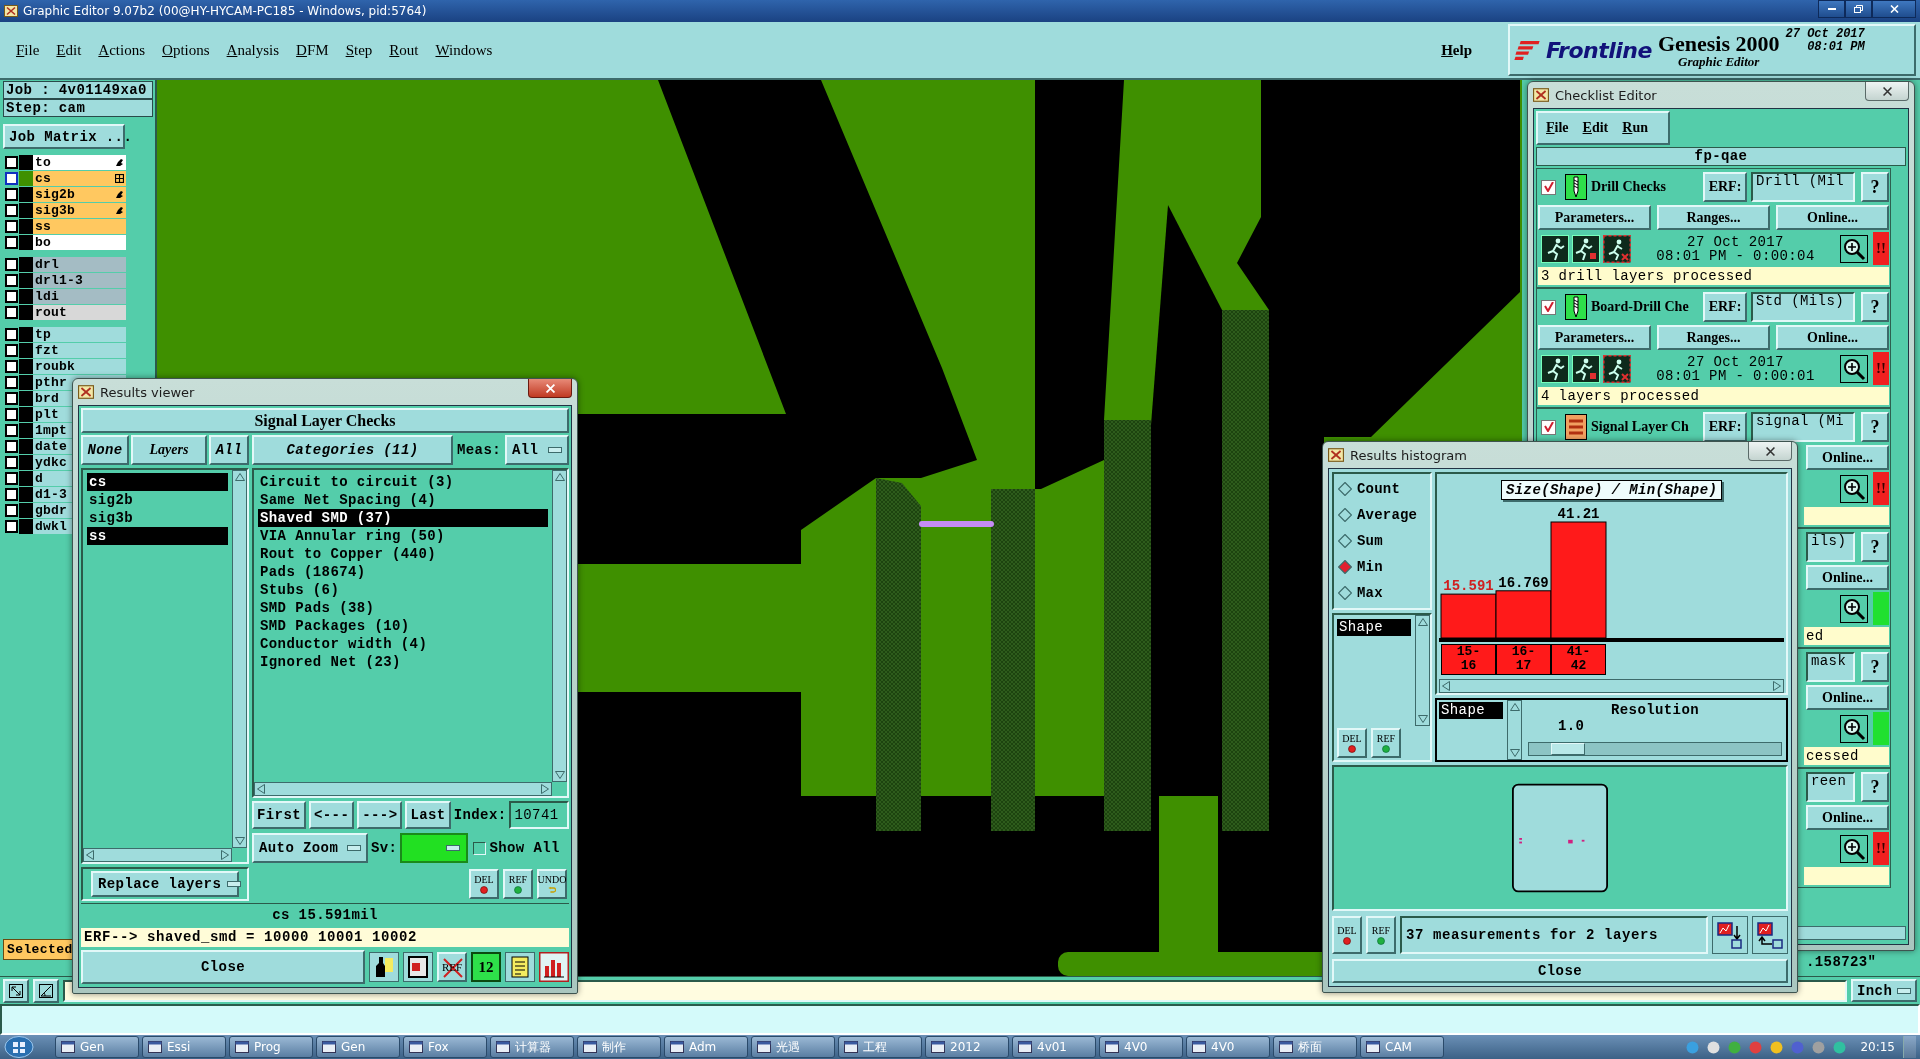  What do you see at coordinates (1846, 636) in the screenshot?
I see `result-message: ed` at bounding box center [1846, 636].